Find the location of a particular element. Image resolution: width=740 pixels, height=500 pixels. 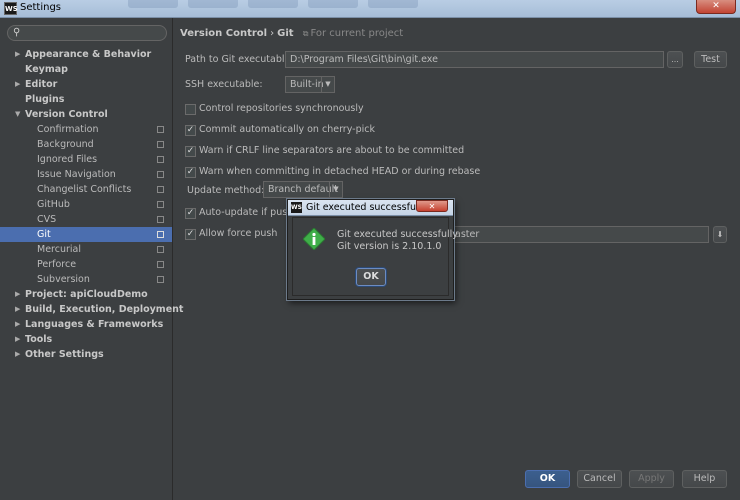

sidebar-item-issue-navigation: Issue Navigation is located at coordinates (86, 174).